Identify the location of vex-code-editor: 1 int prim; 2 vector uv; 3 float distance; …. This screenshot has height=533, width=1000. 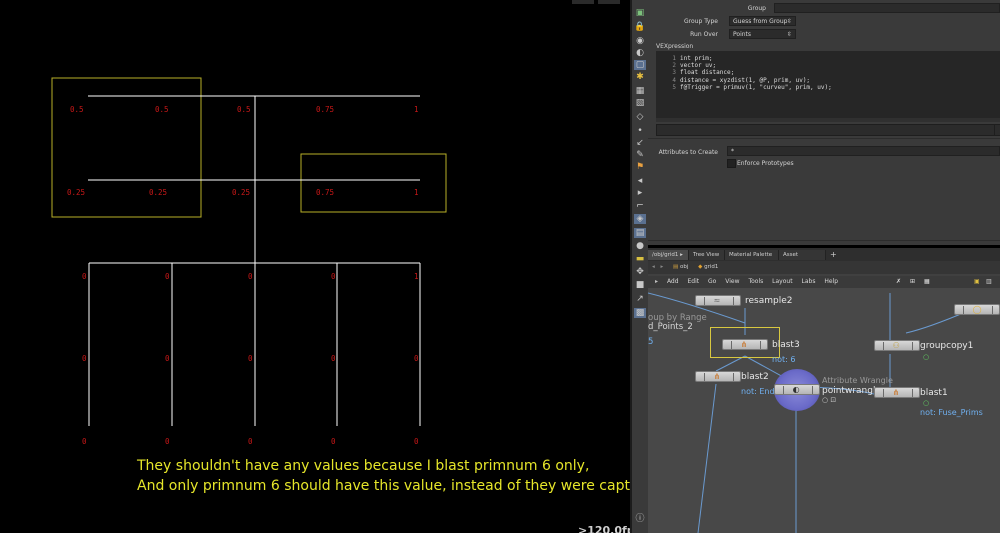
(828, 84).